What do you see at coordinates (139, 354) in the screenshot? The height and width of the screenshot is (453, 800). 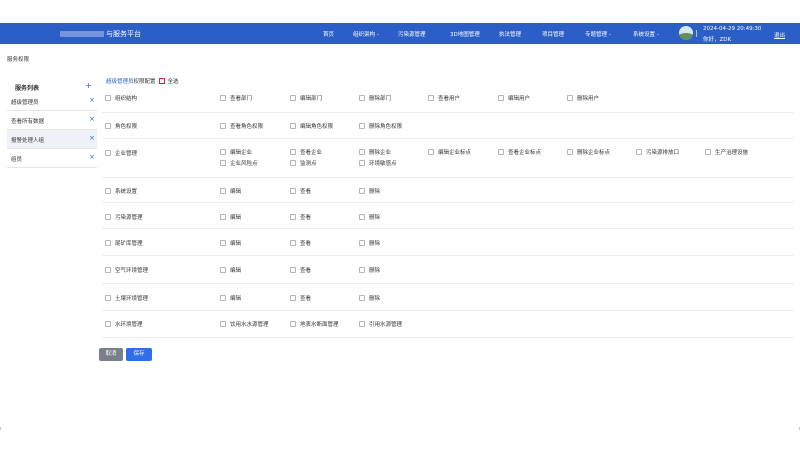 I see `save-button: 保存` at bounding box center [139, 354].